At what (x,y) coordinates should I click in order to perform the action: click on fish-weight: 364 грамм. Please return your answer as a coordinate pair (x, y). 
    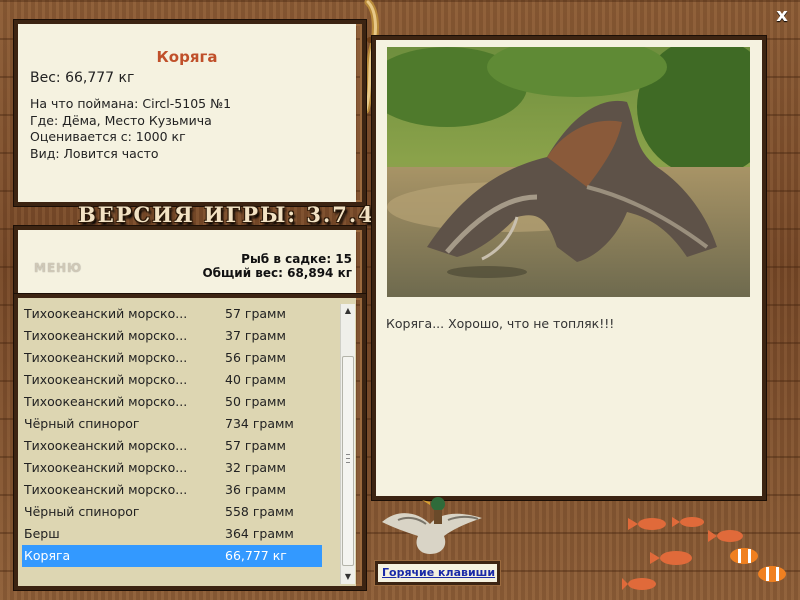
    Looking at the image, I should click on (259, 533).